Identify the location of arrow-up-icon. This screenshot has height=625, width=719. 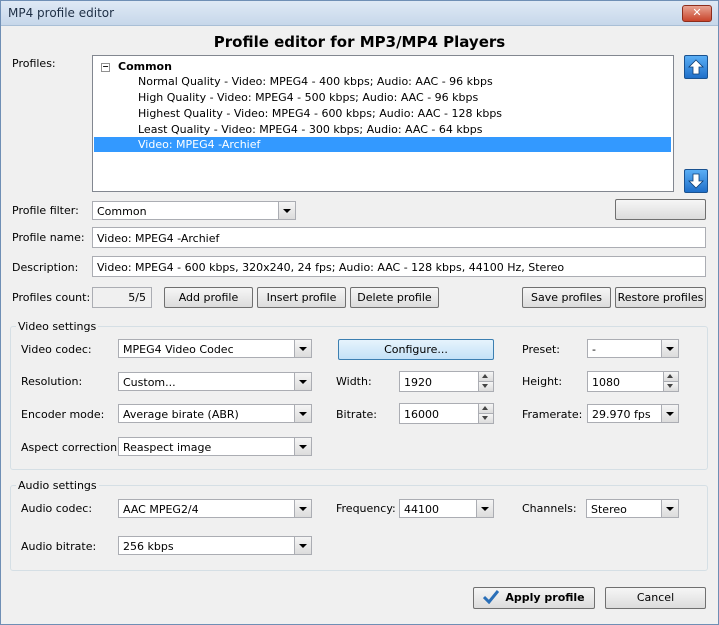
(696, 67).